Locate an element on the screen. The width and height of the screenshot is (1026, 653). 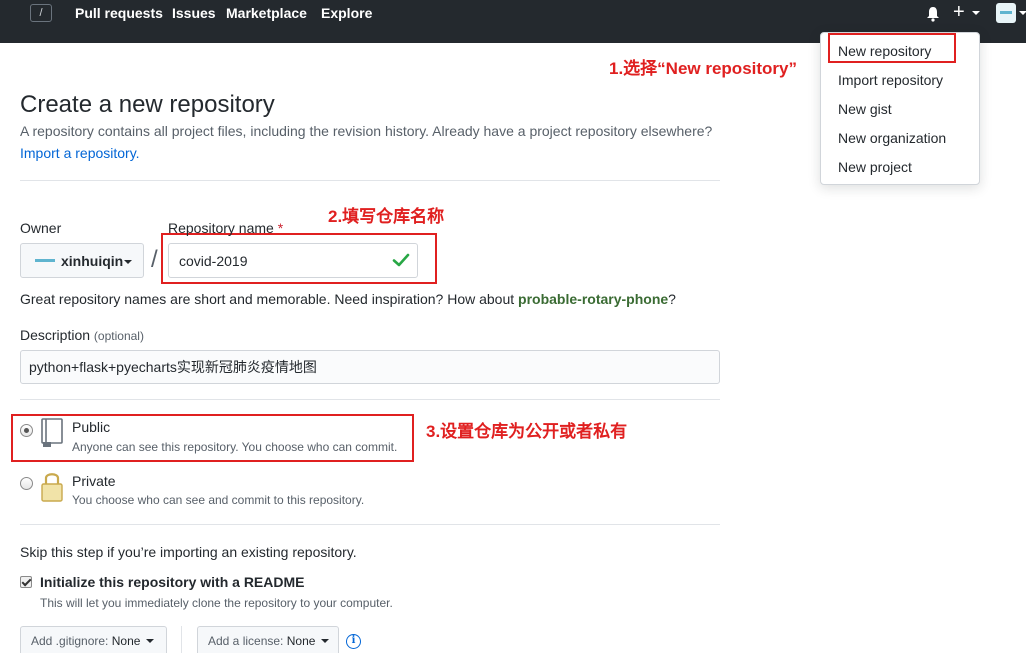
plus-icon: + is located at coordinates (959, 12).